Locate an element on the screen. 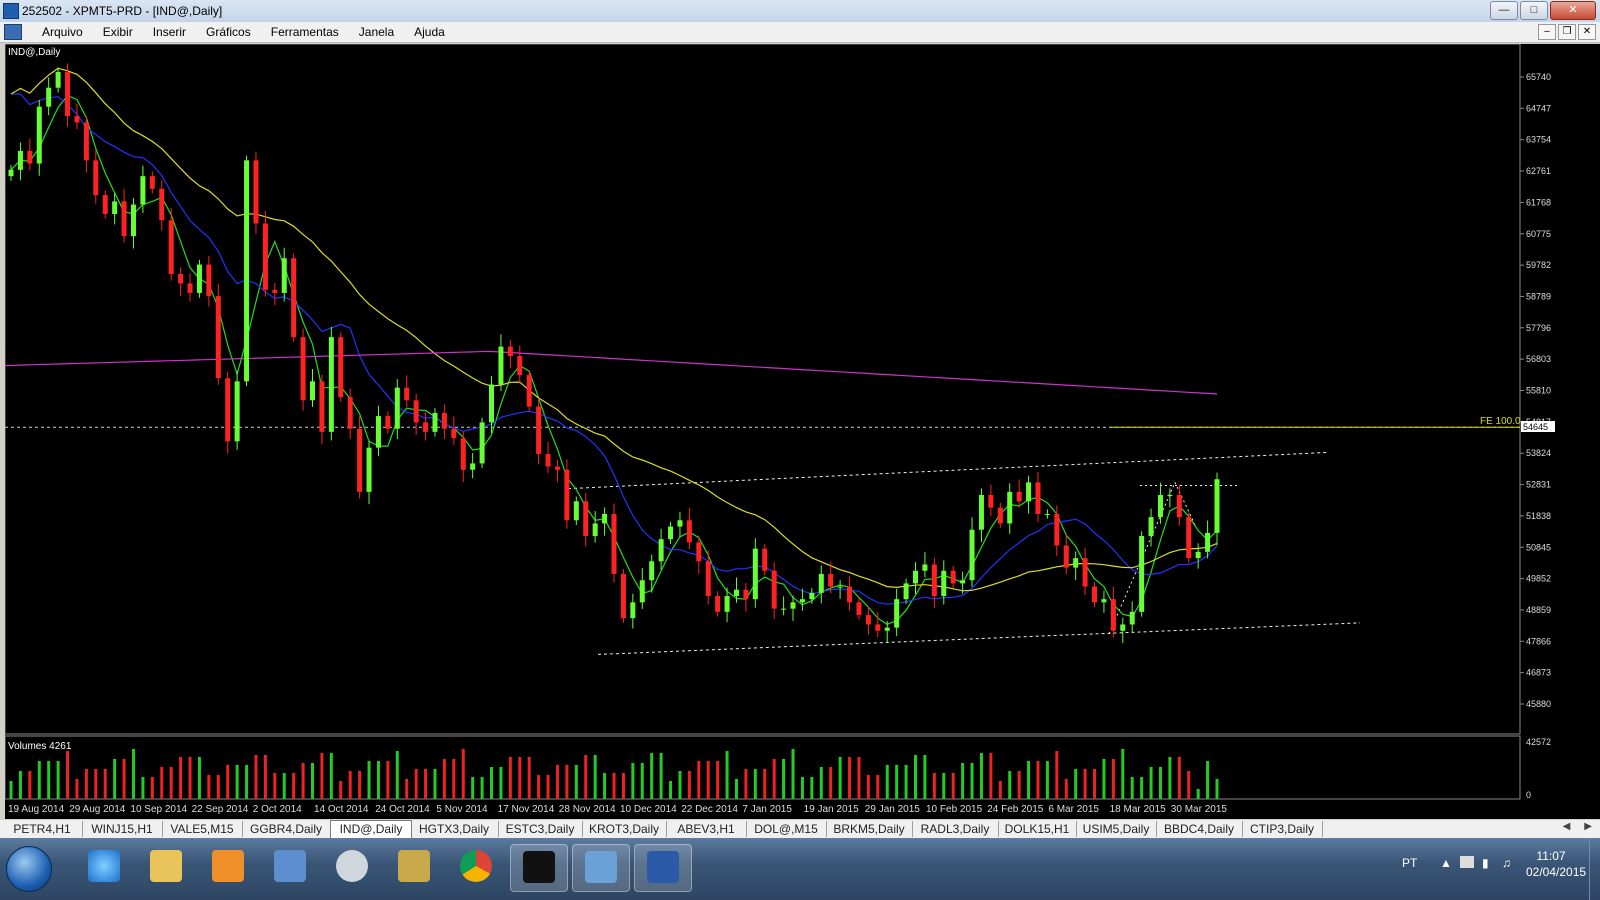  tab-vale5-m15: VALE5,M15 is located at coordinates (202, 829).